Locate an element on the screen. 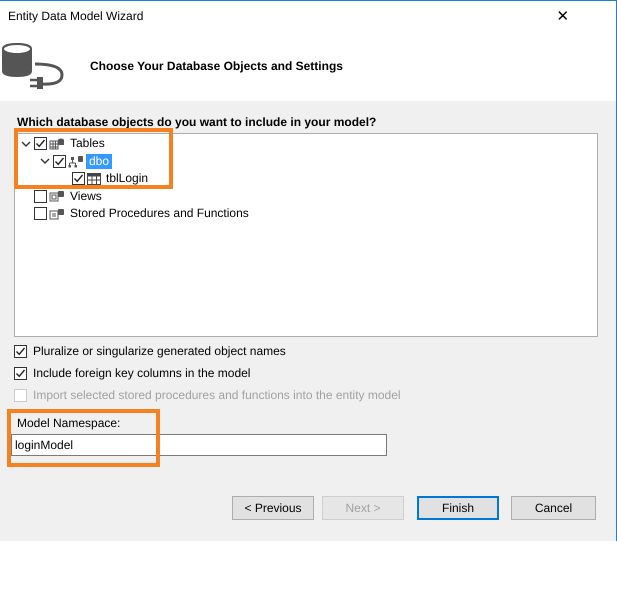  dialog-button: < Previous is located at coordinates (273, 508).